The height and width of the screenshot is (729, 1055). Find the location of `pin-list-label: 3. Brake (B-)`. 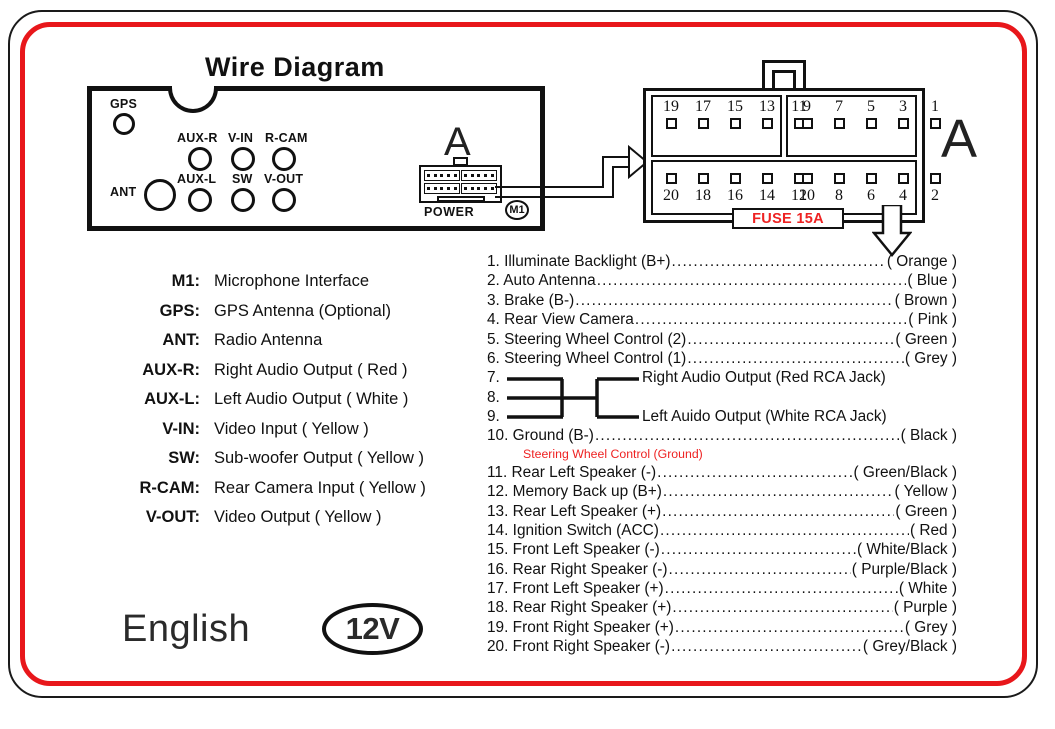

pin-list-label: 3. Brake (B-) is located at coordinates (531, 300).